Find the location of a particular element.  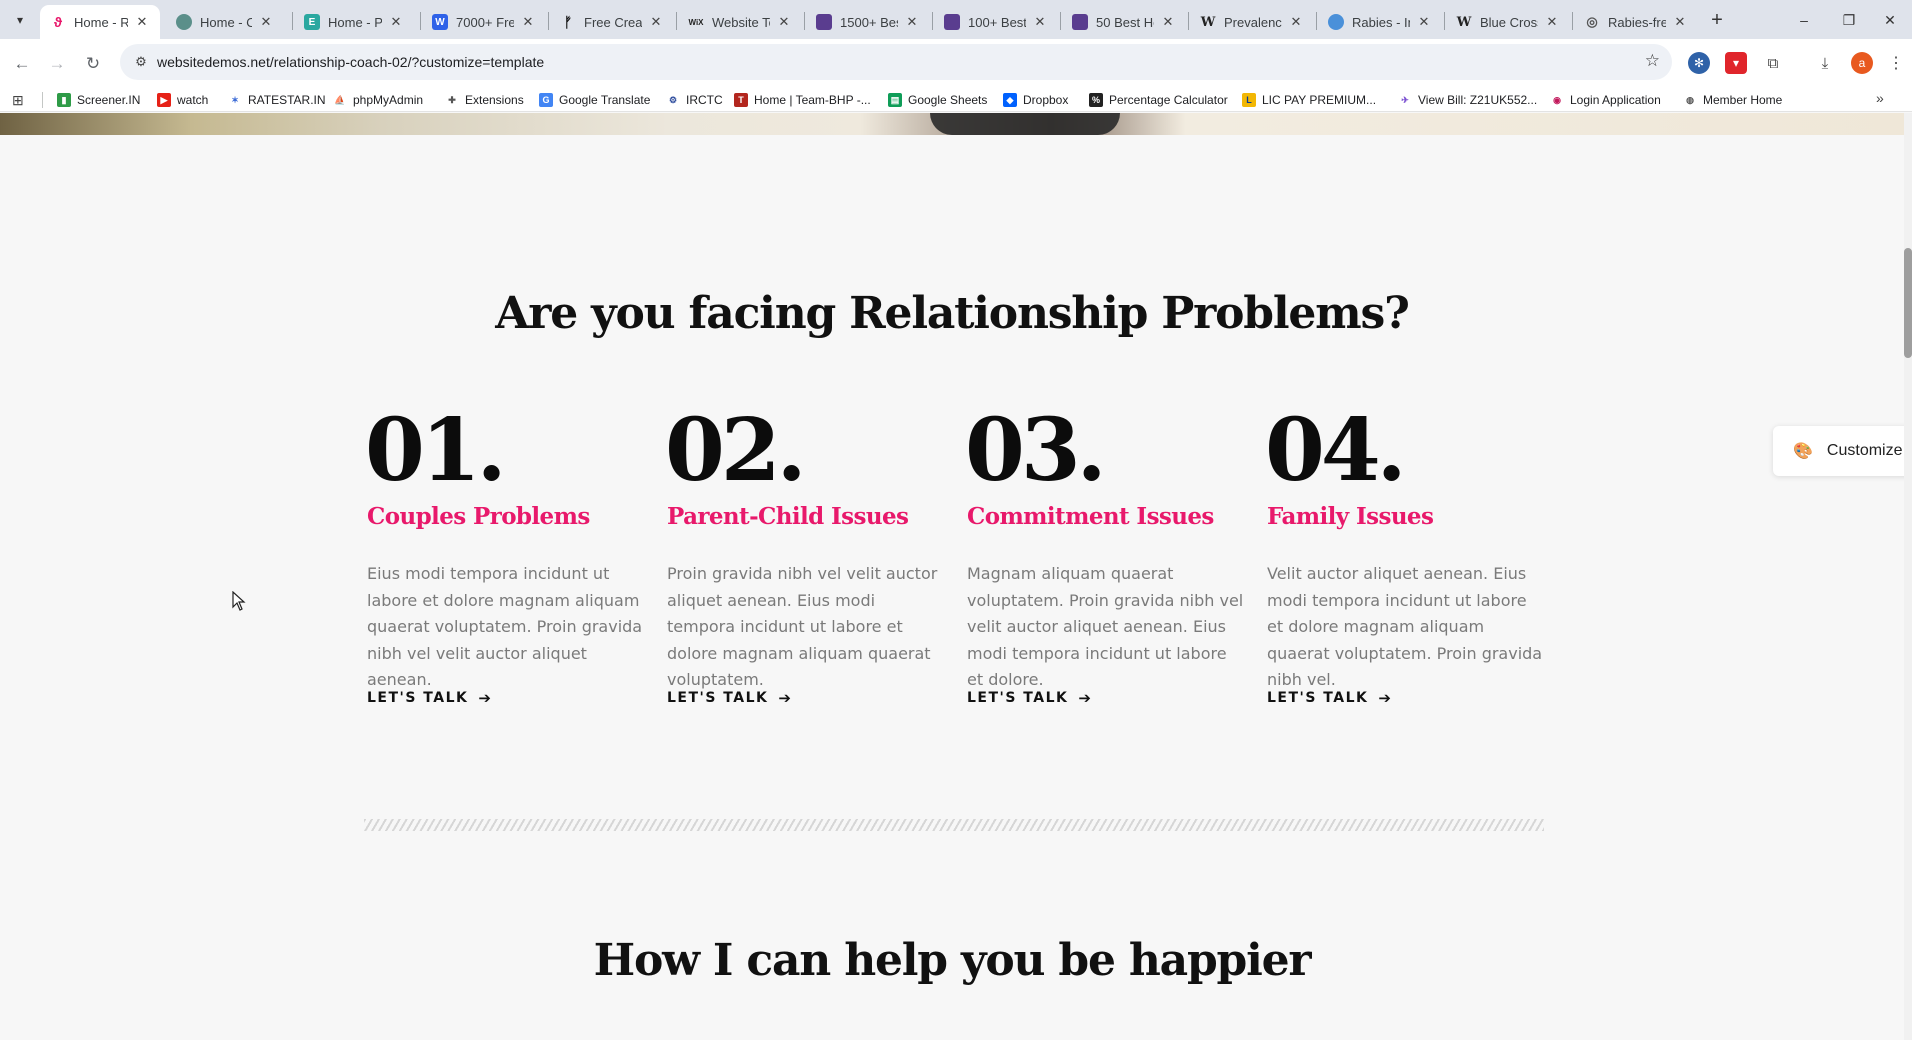

bookmark-item: ⛵ phpMyAdmin is located at coordinates (378, 100).